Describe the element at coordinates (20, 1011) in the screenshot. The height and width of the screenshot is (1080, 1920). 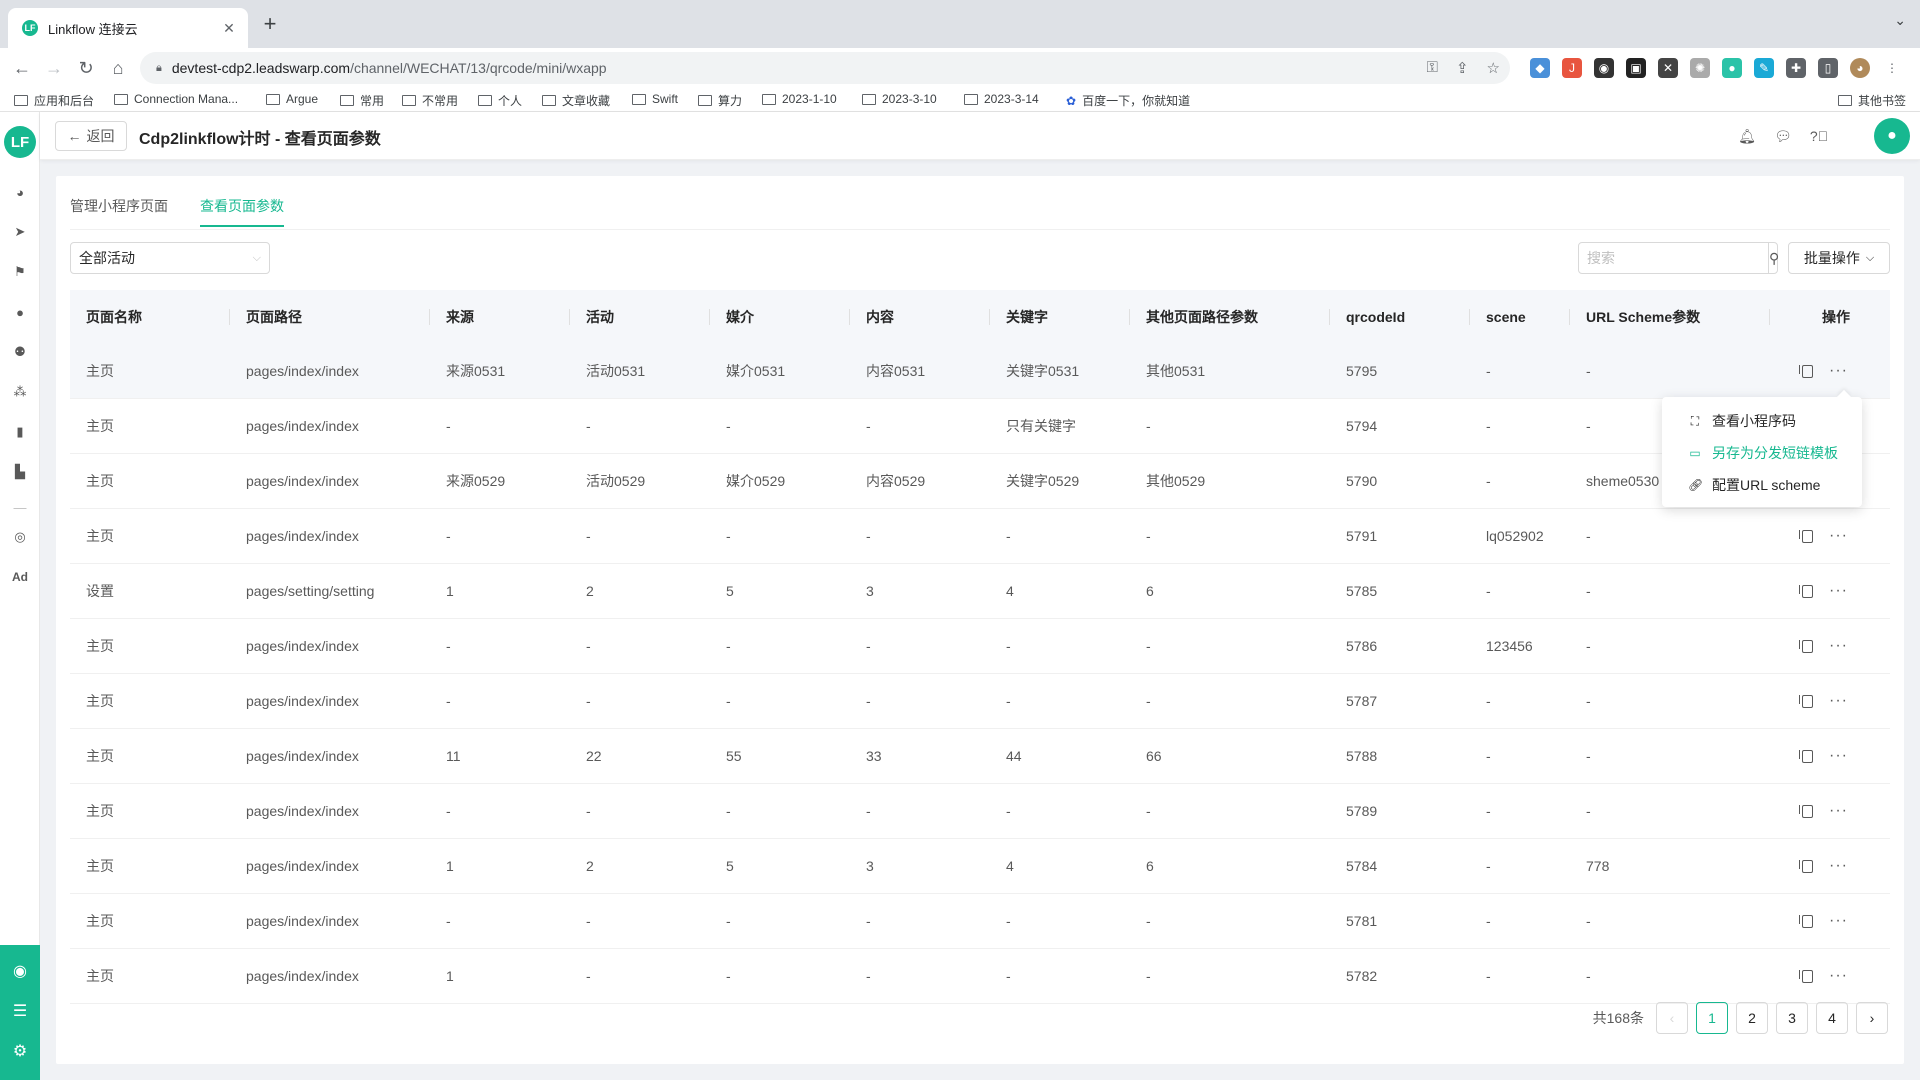
I see `server-icon: ☰` at that location.